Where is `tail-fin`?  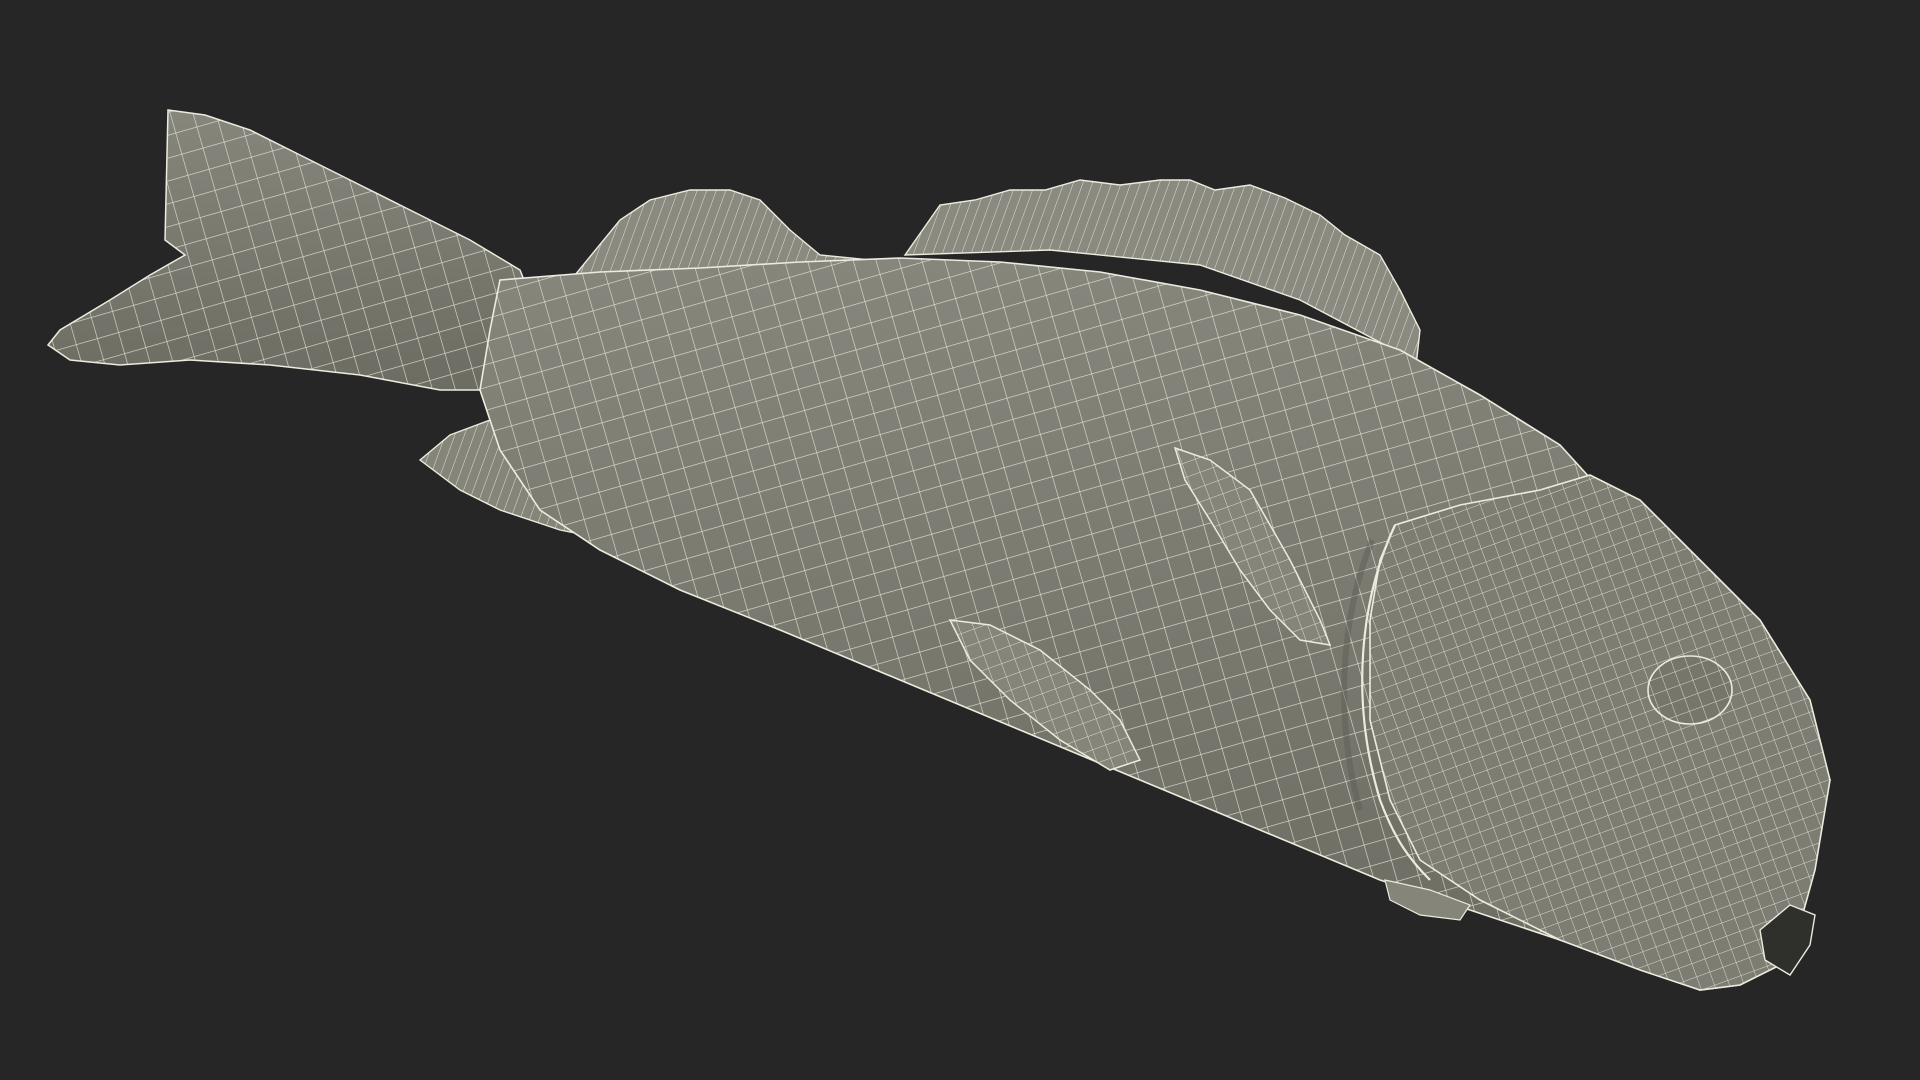
tail-fin is located at coordinates (293, 250).